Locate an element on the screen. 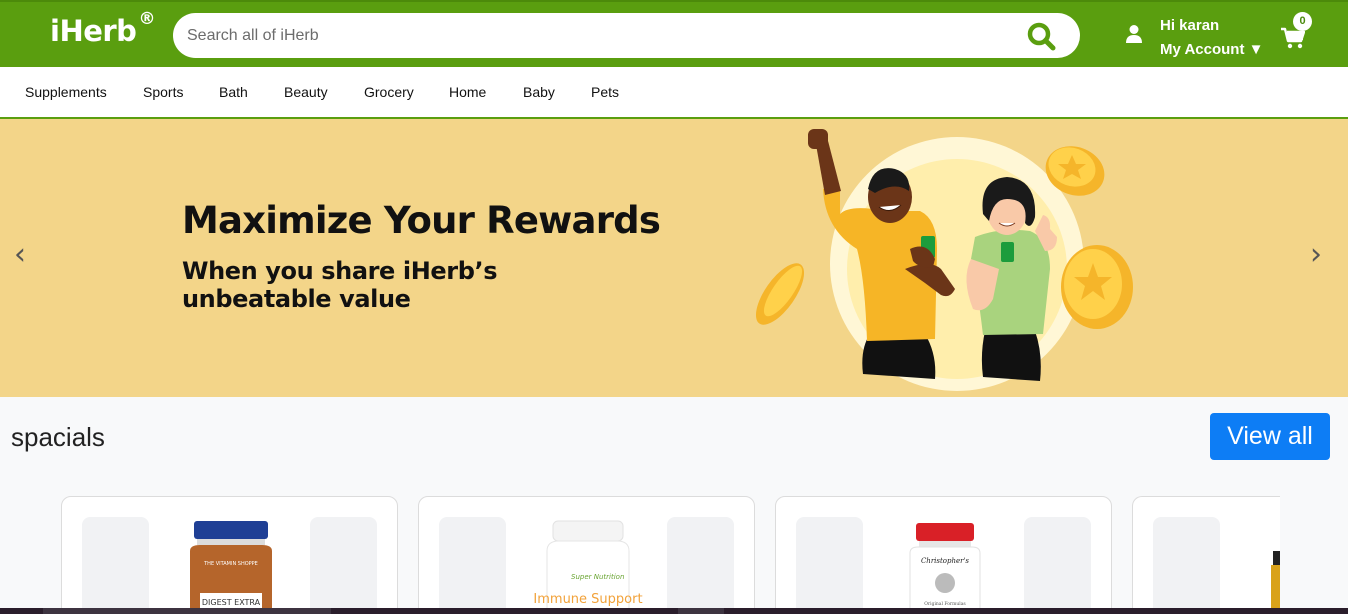 Image resolution: width=1348 pixels, height=614 pixels. product-brand: Super Nutrition is located at coordinates (597, 577).